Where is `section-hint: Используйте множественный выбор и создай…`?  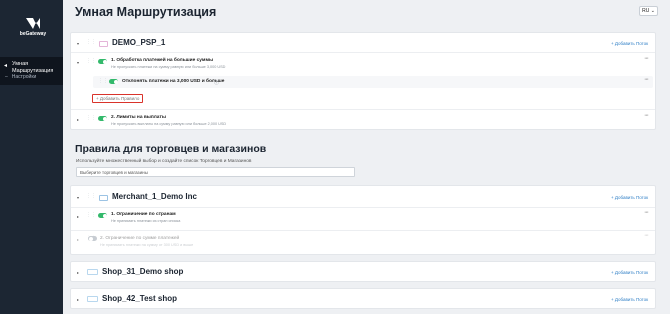 section-hint: Используйте множественный выбор и создай… is located at coordinates (164, 161).